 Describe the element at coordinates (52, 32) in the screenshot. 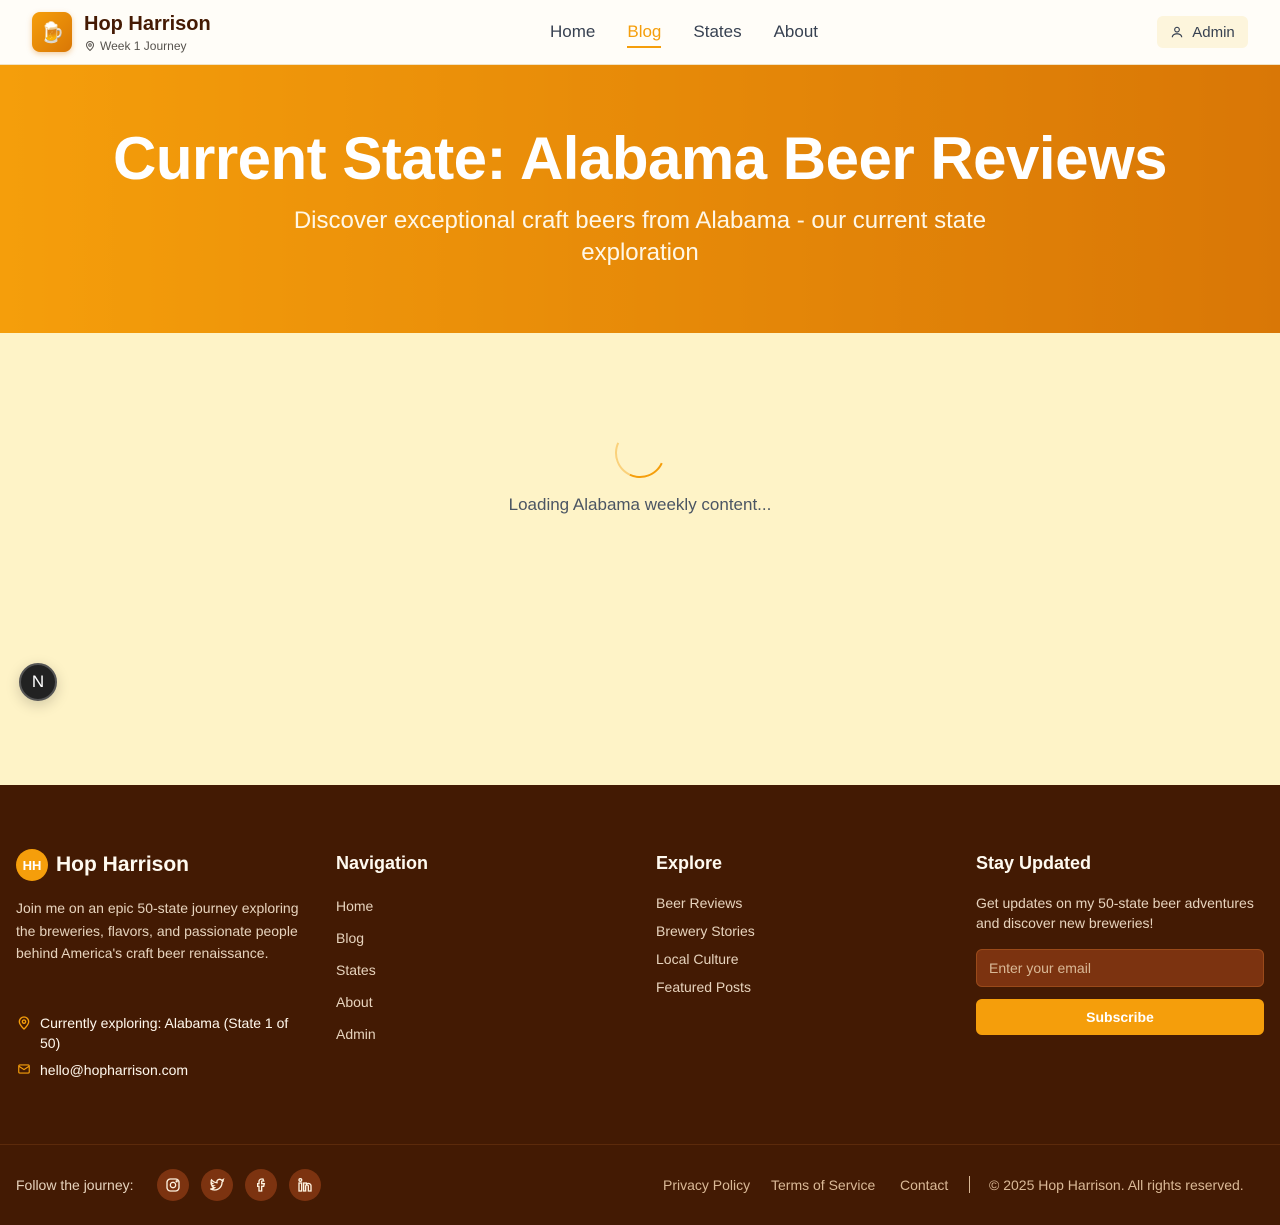

I see `beer-mug-icon: 🍺` at that location.